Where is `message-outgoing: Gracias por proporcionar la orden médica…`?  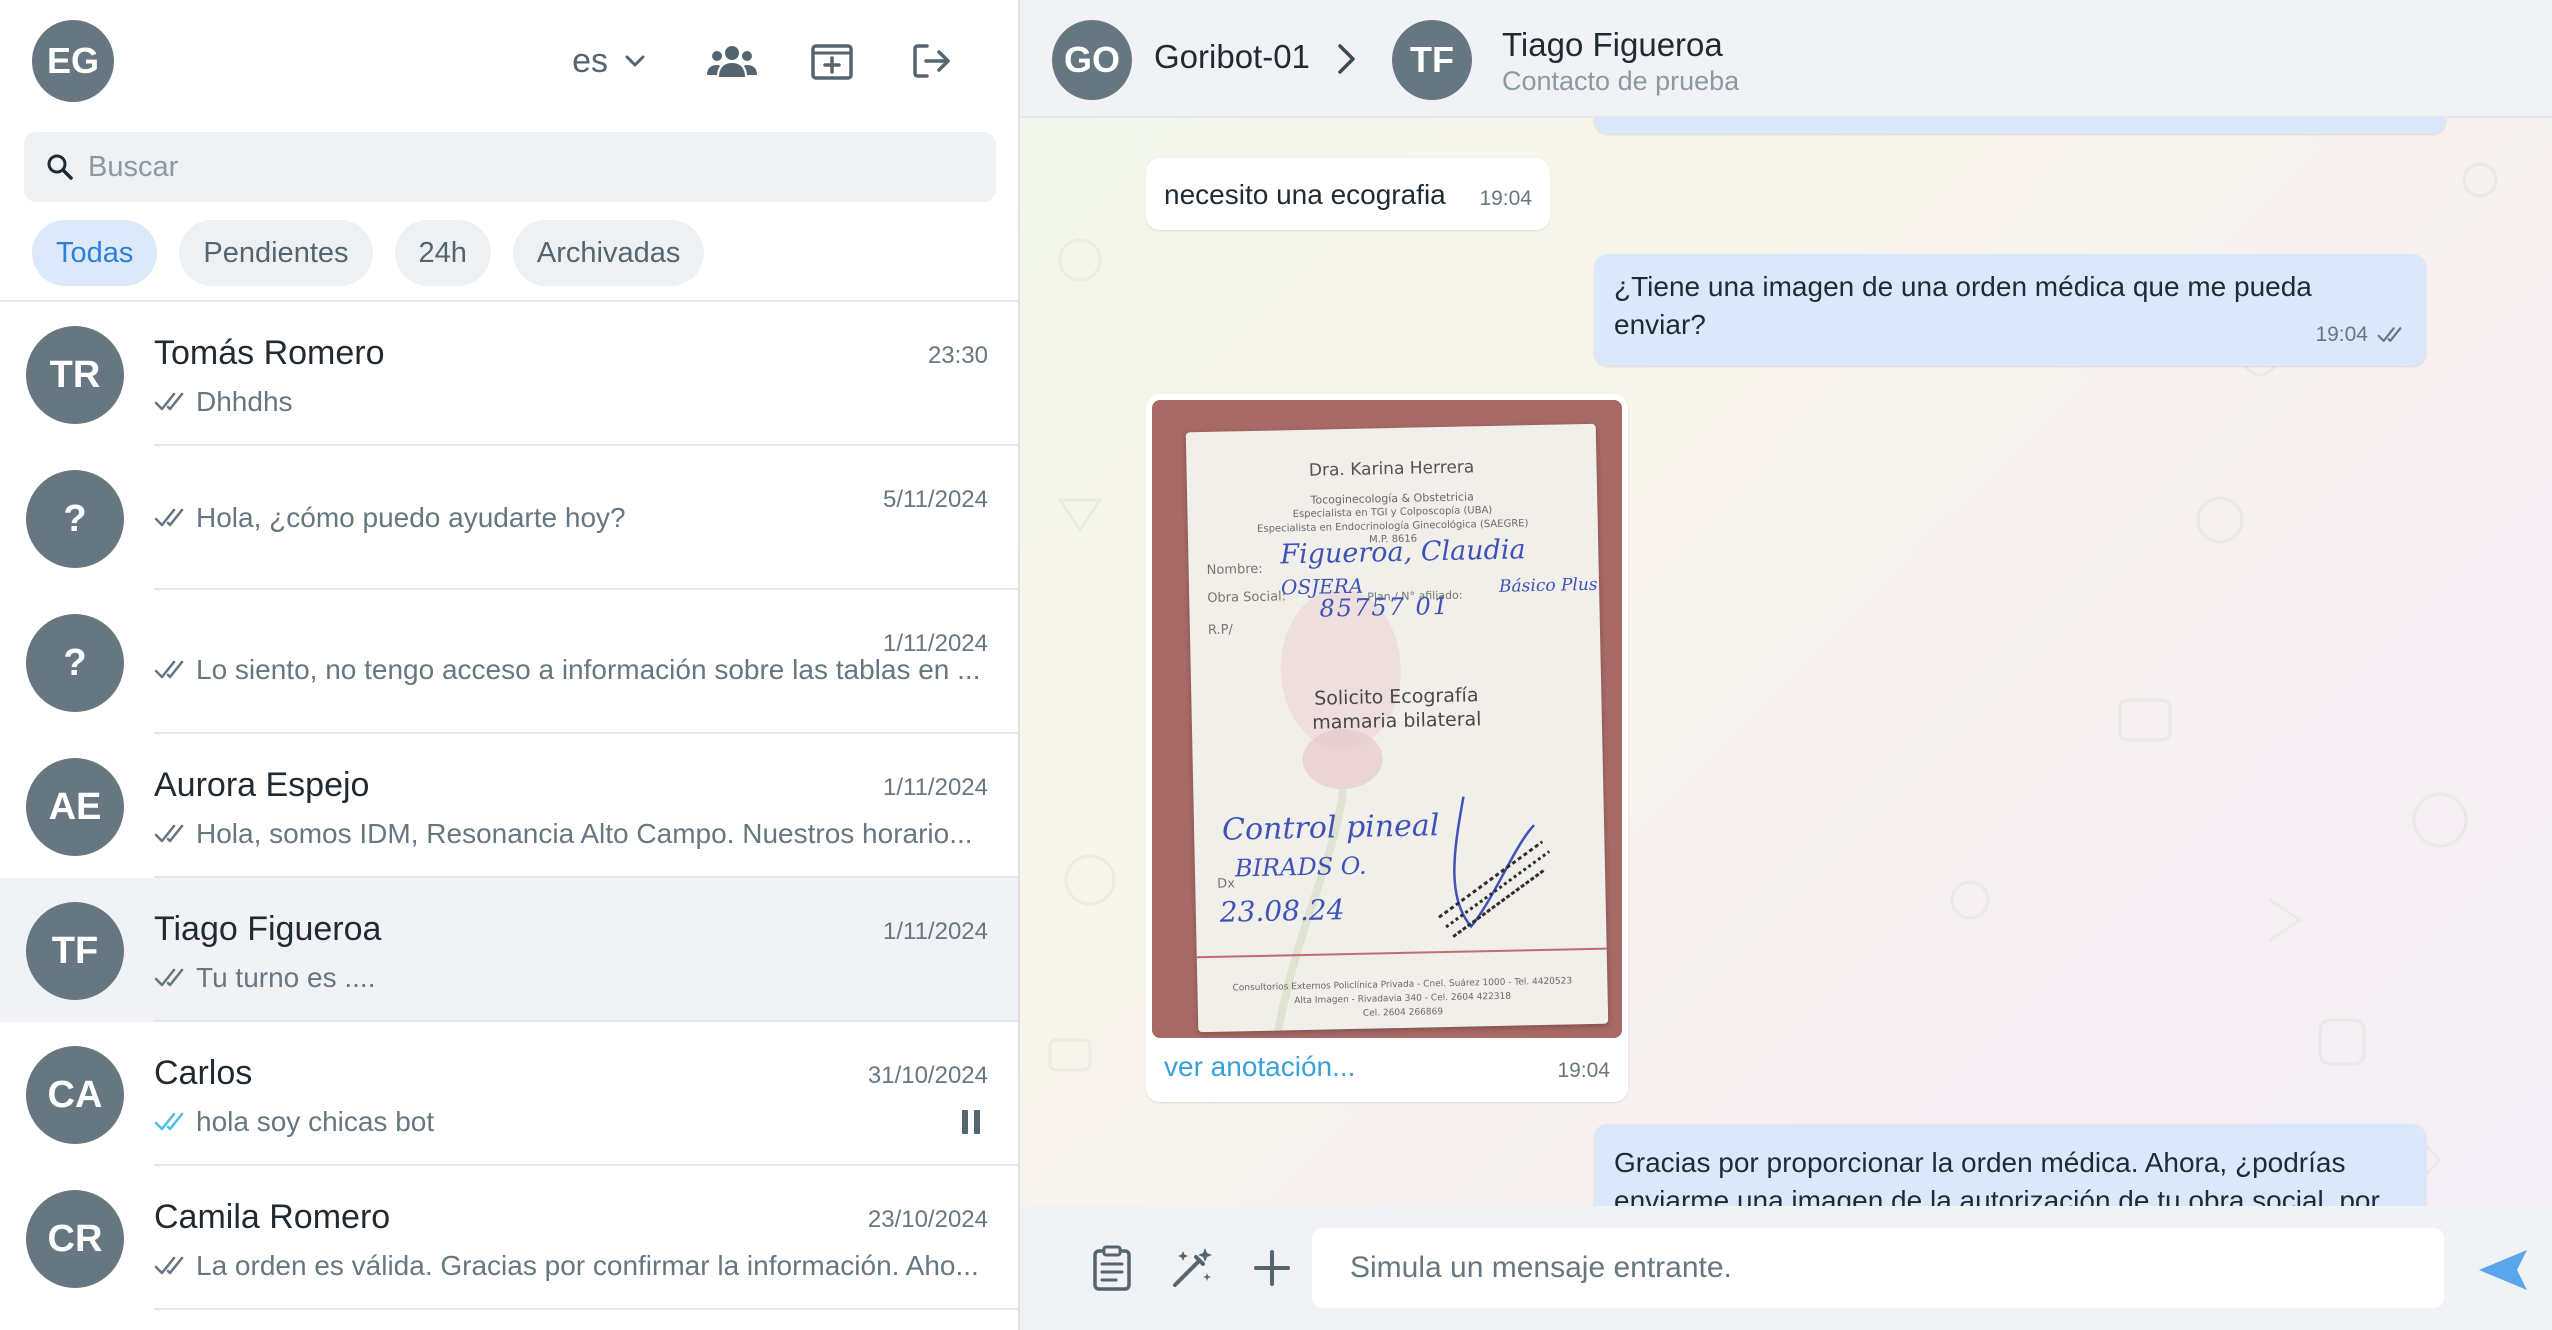 message-outgoing: Gracias por proporcionar la orden médica… is located at coordinates (2010, 1165).